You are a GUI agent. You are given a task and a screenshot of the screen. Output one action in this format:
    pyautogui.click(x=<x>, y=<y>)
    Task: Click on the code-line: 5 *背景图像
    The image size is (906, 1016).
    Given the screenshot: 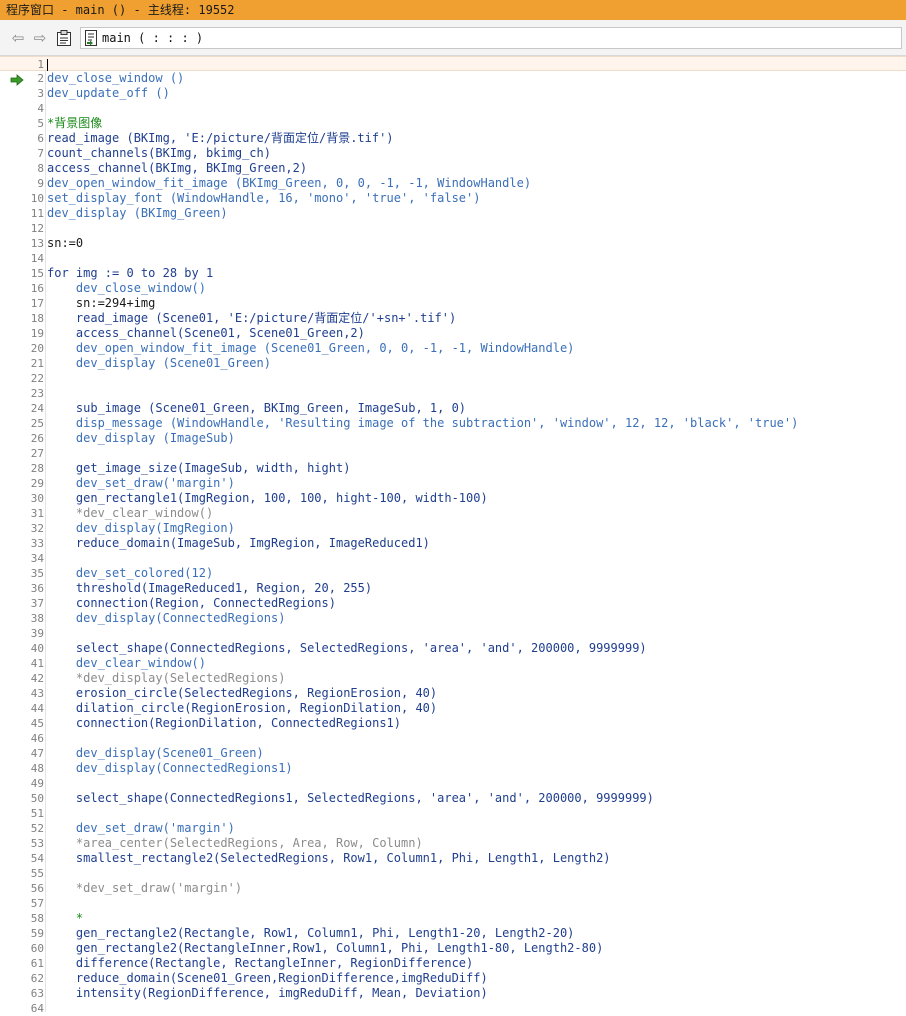 What is the action you would take?
    pyautogui.click(x=453, y=123)
    